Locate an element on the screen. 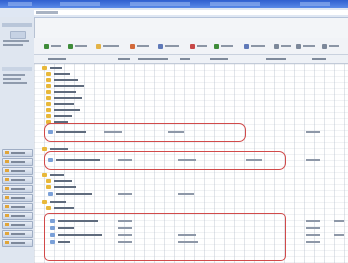 Image resolution: width=348 pixels, height=263 pixels. column-header-name is located at coordinates (57, 59).